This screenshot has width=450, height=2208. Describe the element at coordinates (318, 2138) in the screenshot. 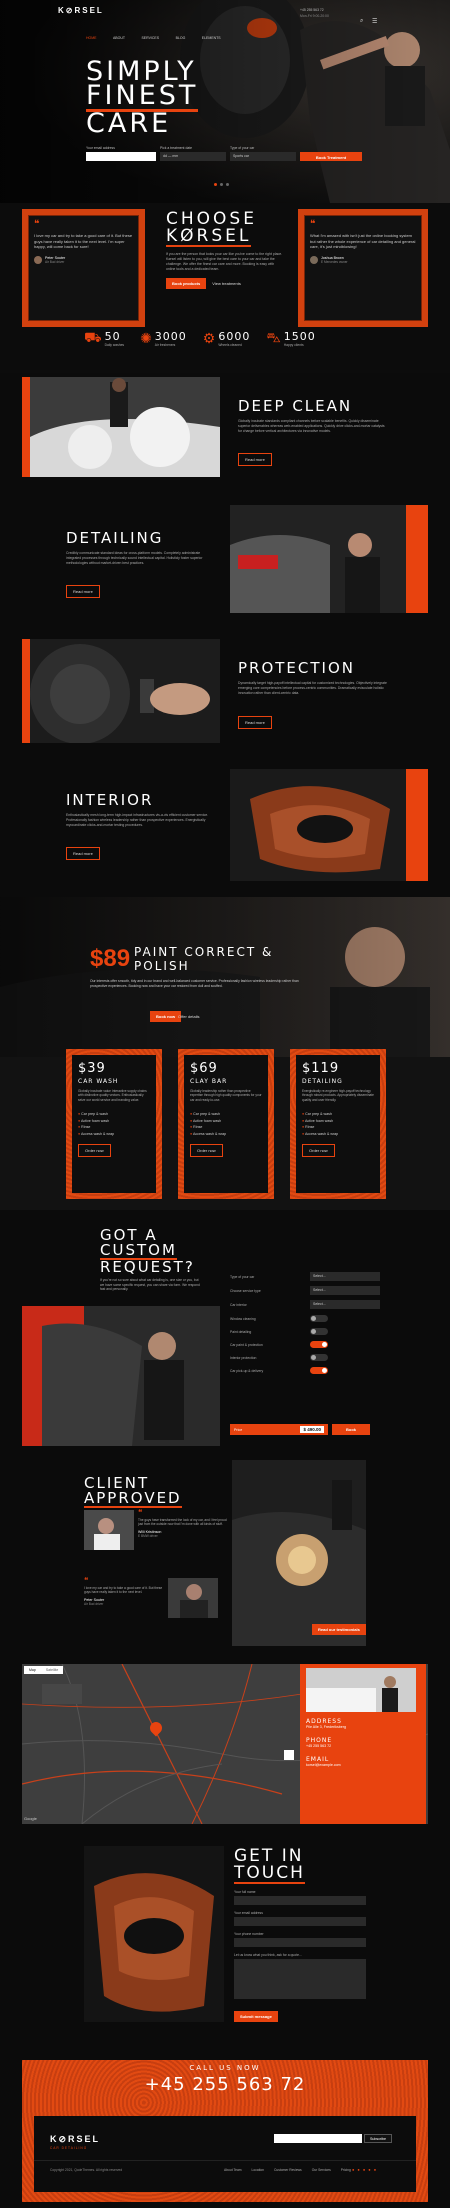

I see `subscribe-input` at that location.